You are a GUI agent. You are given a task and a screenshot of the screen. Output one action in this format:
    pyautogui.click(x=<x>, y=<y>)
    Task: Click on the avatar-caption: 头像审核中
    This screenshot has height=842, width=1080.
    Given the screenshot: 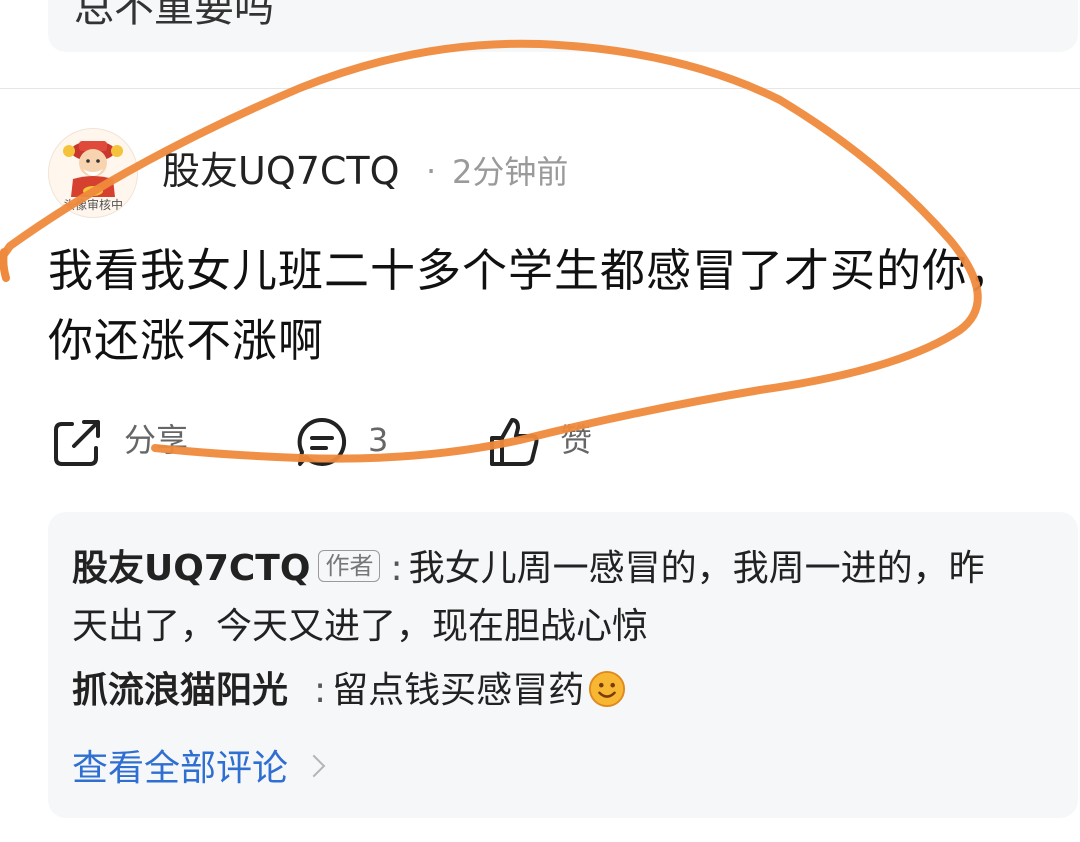 What is the action you would take?
    pyautogui.click(x=92, y=205)
    